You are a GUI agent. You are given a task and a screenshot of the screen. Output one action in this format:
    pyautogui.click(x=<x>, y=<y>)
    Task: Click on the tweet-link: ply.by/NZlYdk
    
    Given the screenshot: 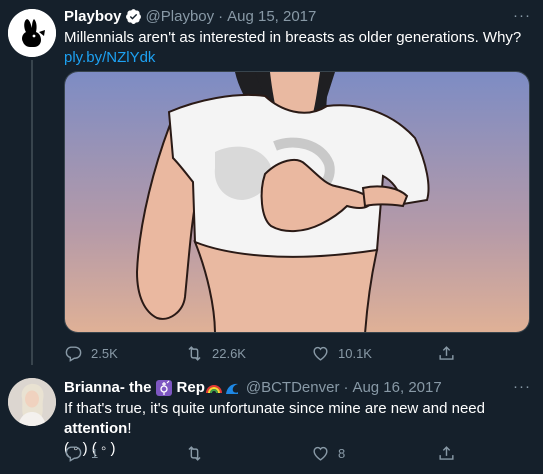 What is the action you would take?
    pyautogui.click(x=292, y=58)
    